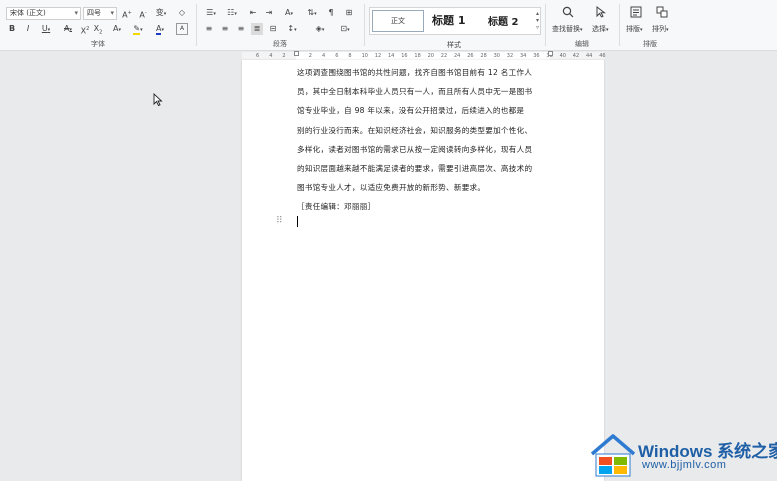  Describe the element at coordinates (117, 29) in the screenshot. I see `text-effect-icon: A▾` at that location.